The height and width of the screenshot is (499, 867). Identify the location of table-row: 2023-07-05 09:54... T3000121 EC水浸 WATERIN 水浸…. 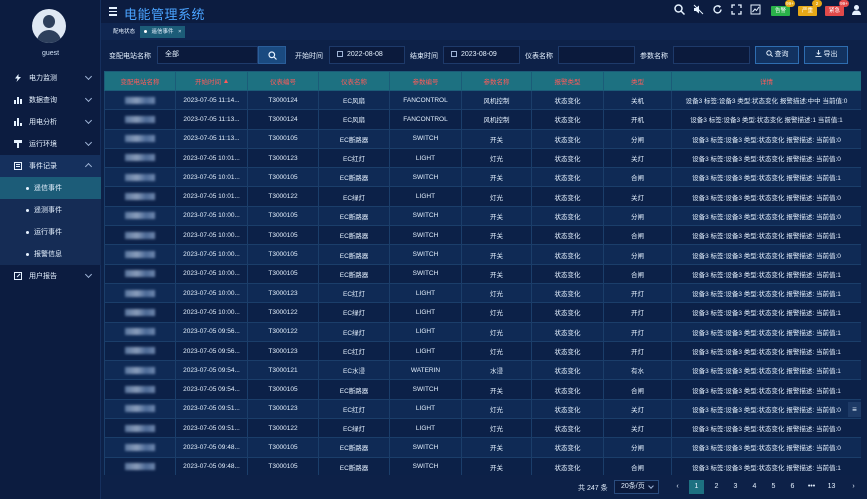
(482, 370).